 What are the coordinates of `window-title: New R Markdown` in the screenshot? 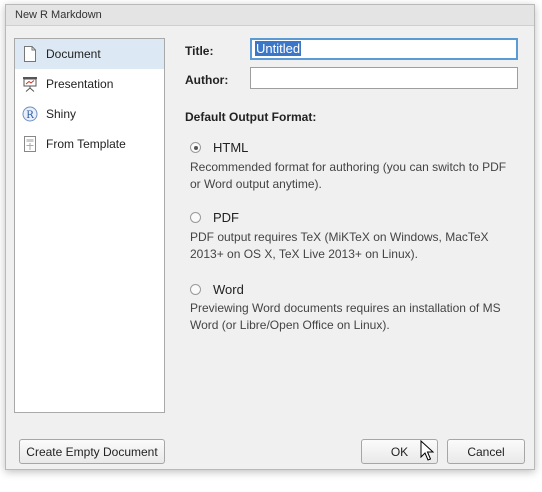 It's located at (58, 15).